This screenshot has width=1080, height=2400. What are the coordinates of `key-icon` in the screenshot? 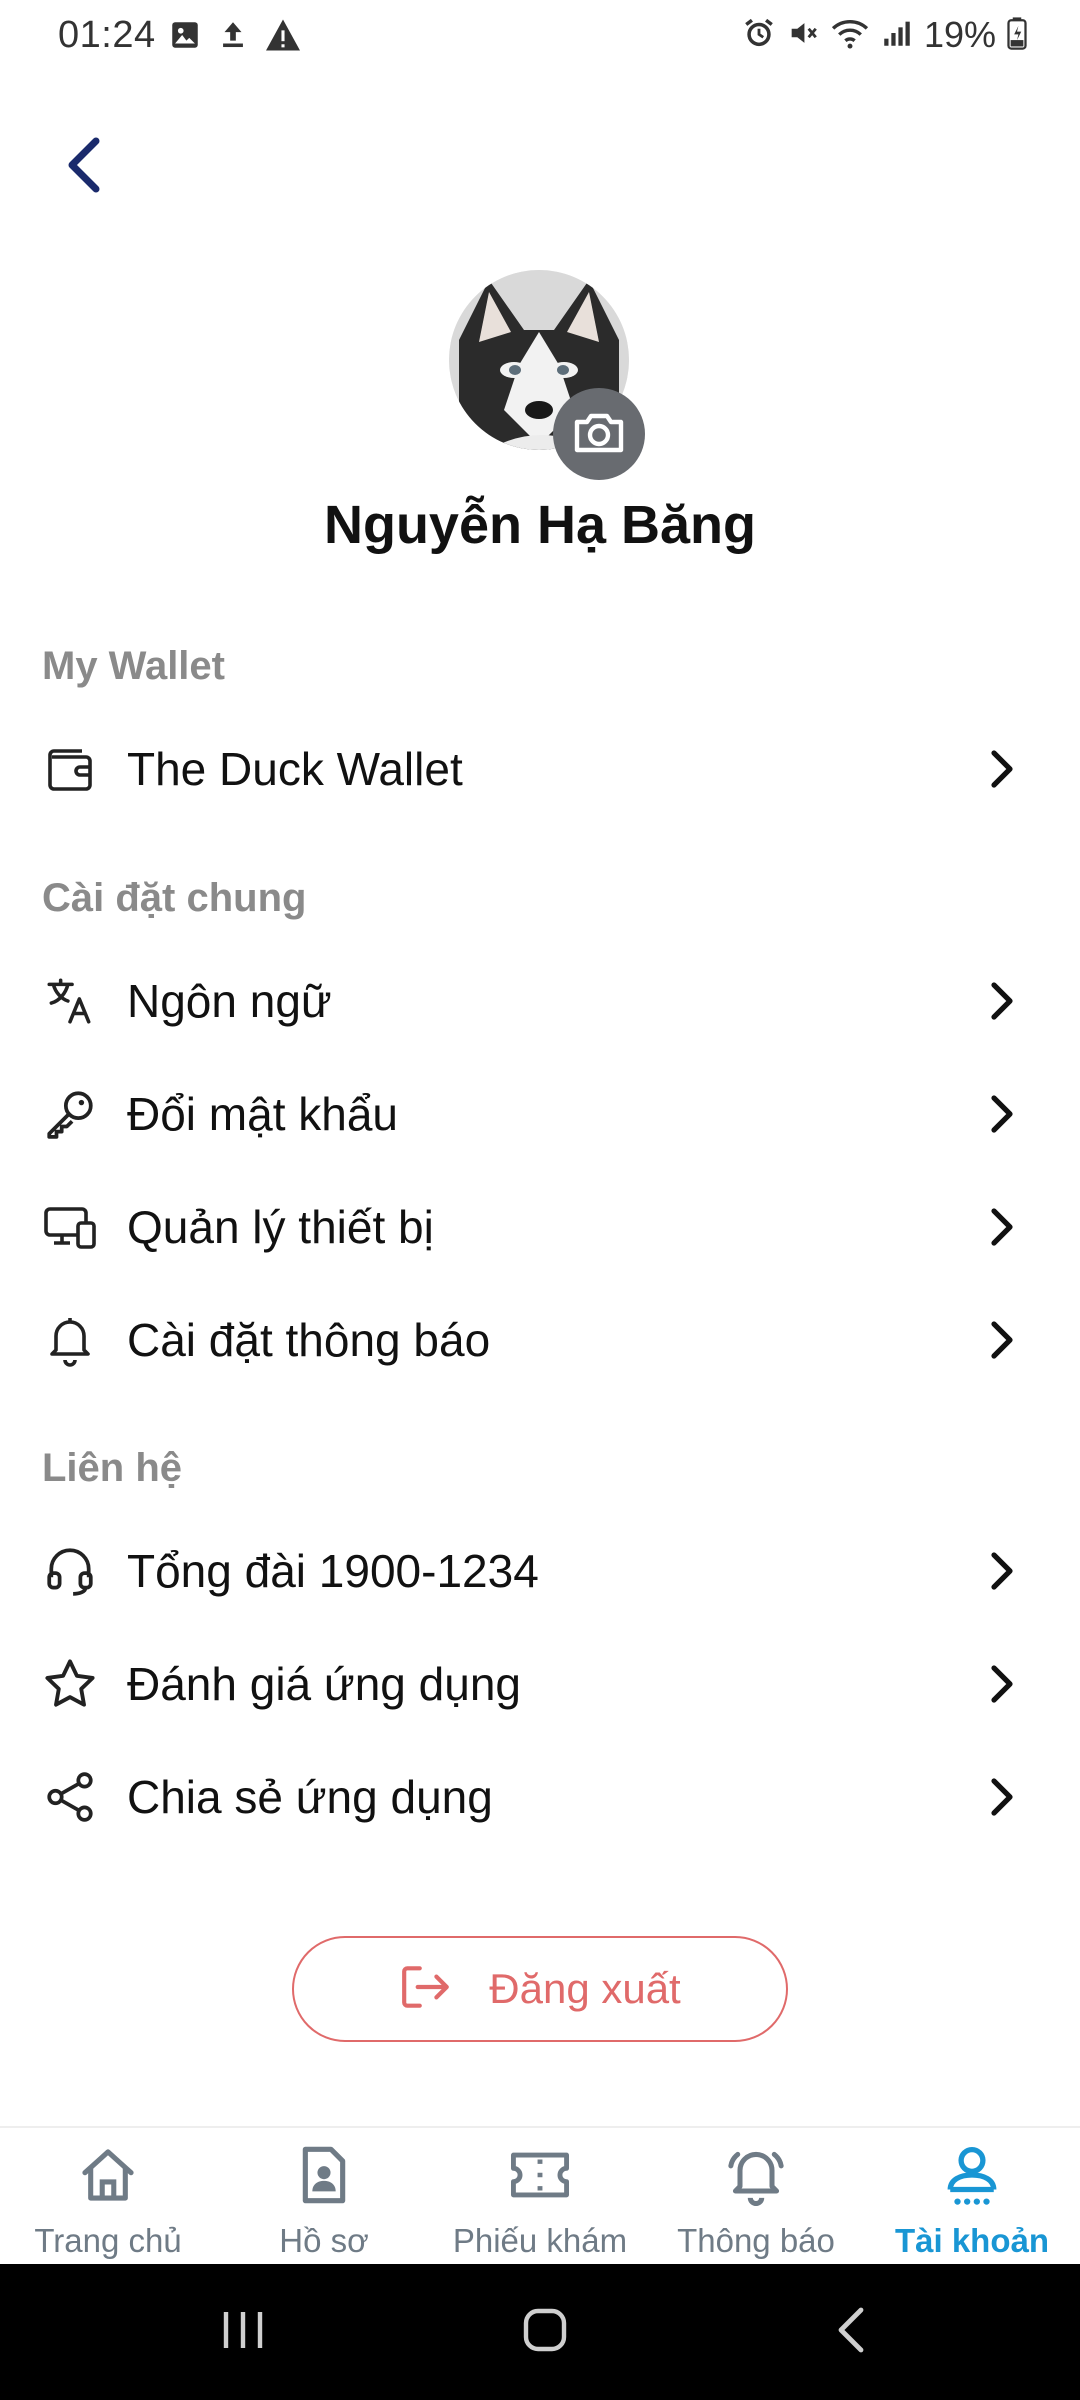 It's located at (70, 1114).